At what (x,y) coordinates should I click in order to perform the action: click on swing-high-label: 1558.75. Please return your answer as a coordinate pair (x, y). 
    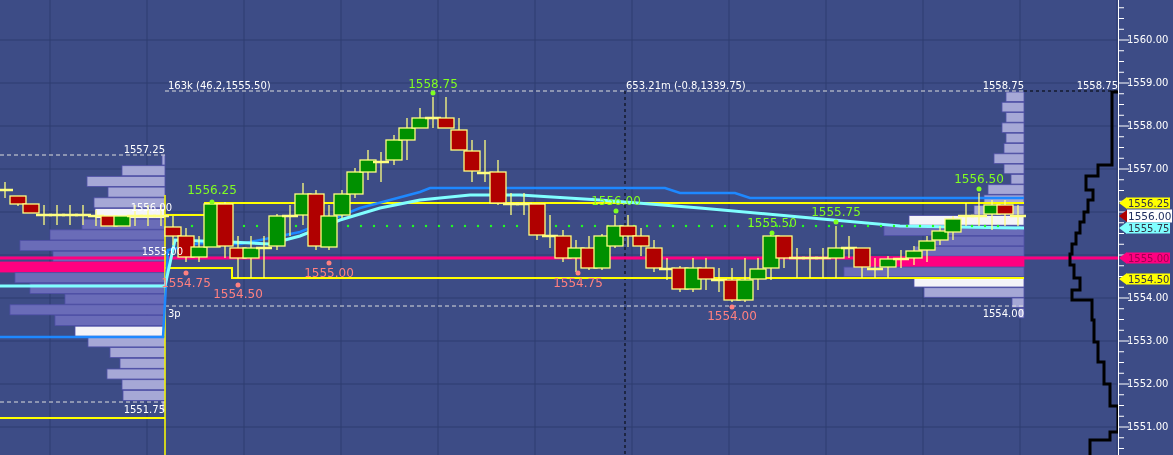
    Looking at the image, I should click on (433, 84).